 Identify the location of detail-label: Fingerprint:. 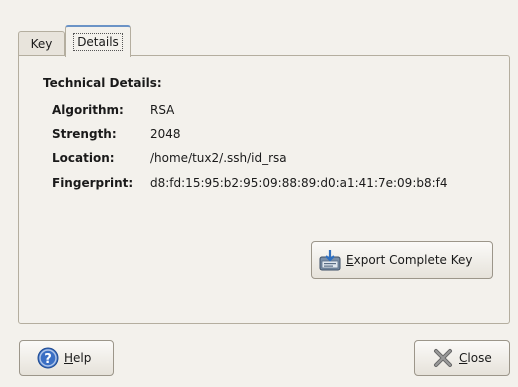
(93, 183).